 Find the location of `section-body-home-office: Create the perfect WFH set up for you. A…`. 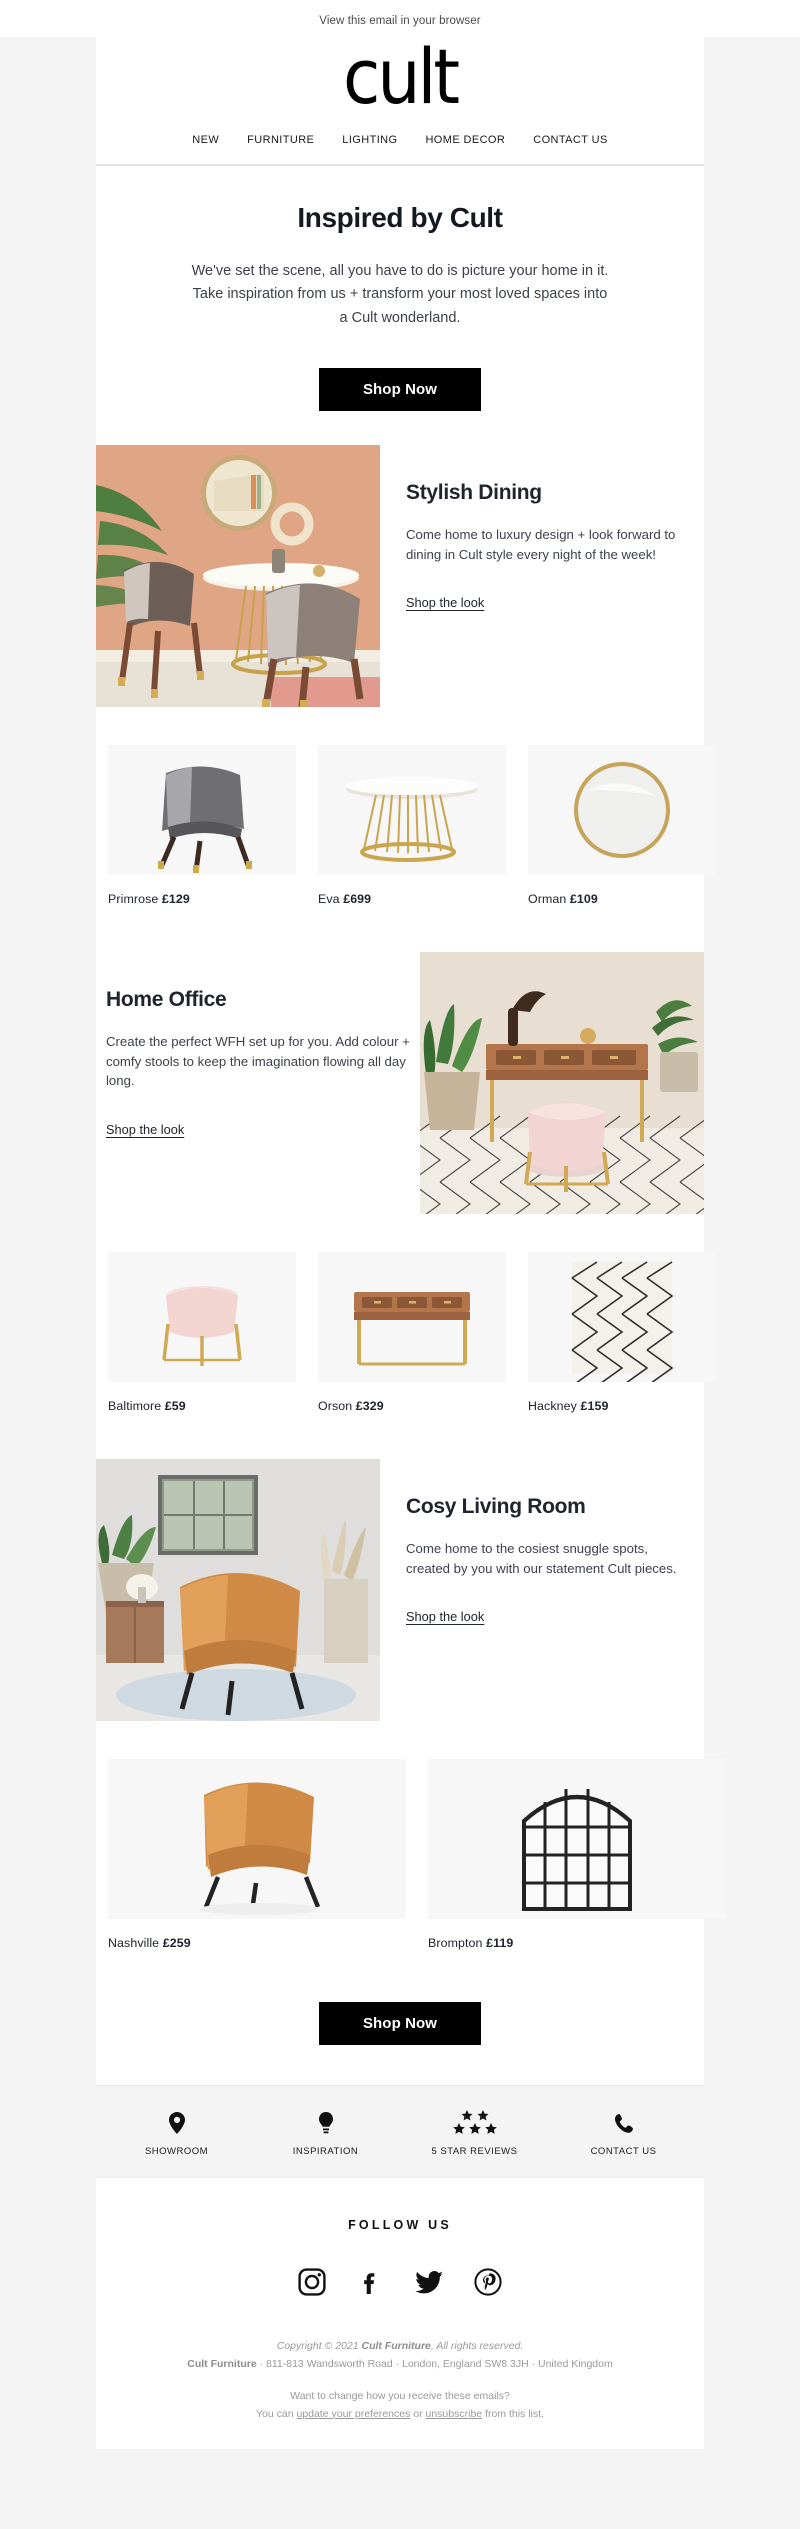

section-body-home-office: Create the perfect WFH set up for you. A… is located at coordinates (258, 1061).